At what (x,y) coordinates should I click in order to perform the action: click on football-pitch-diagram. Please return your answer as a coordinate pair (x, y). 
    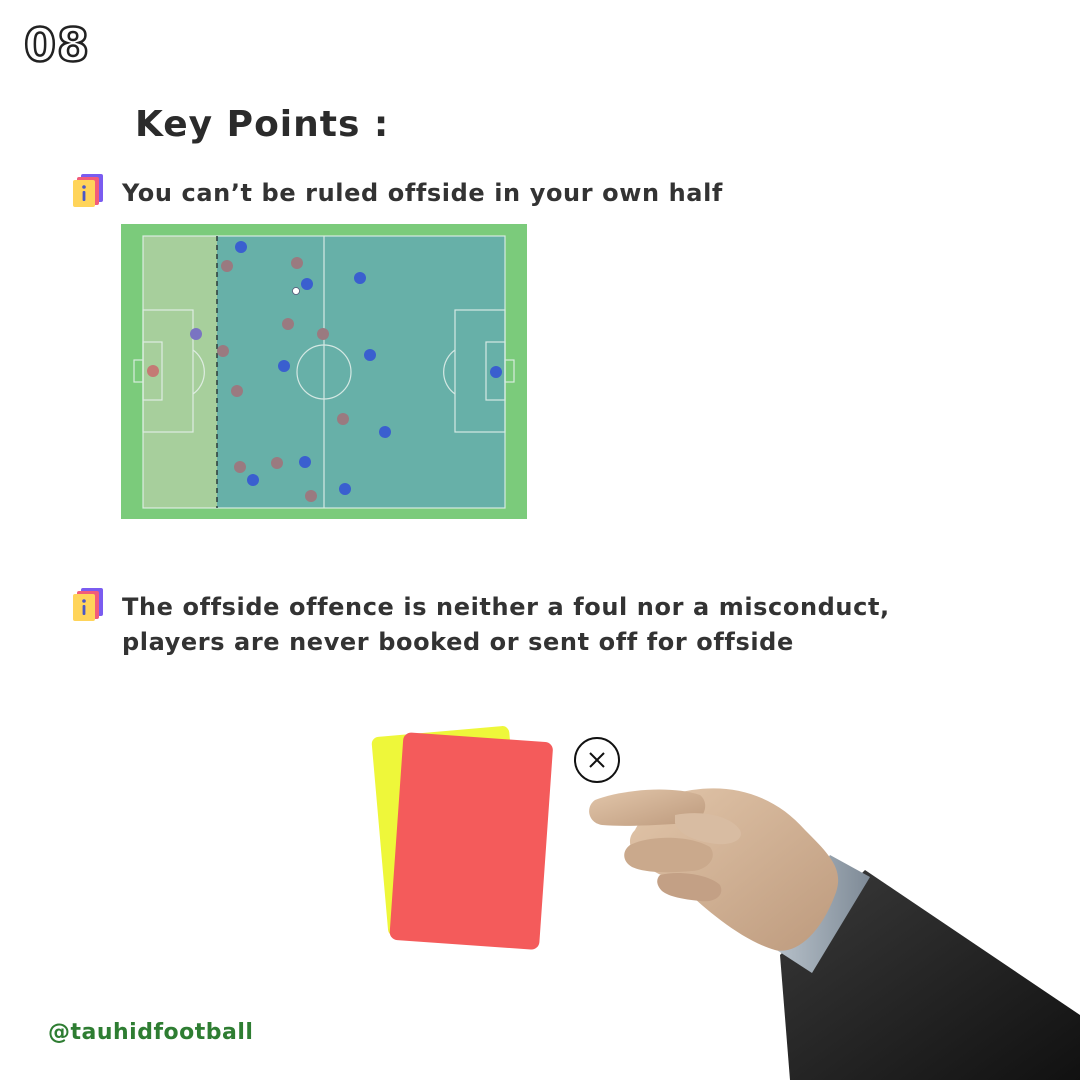
    Looking at the image, I should click on (324, 371).